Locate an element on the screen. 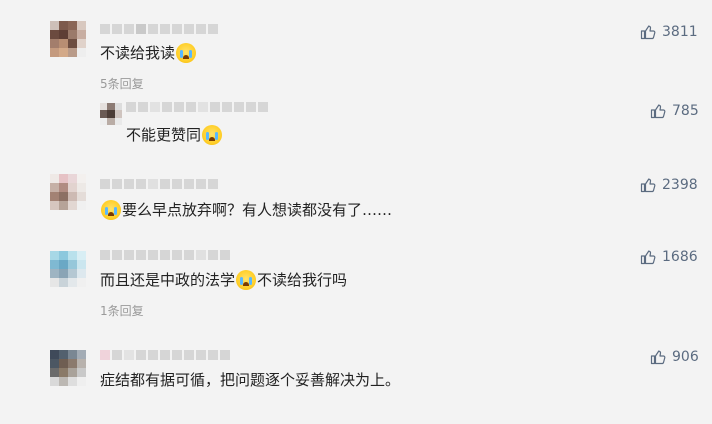  comment-text-content: 症结都有据可循，把问题逐个妥善解决为上。 is located at coordinates (250, 380).